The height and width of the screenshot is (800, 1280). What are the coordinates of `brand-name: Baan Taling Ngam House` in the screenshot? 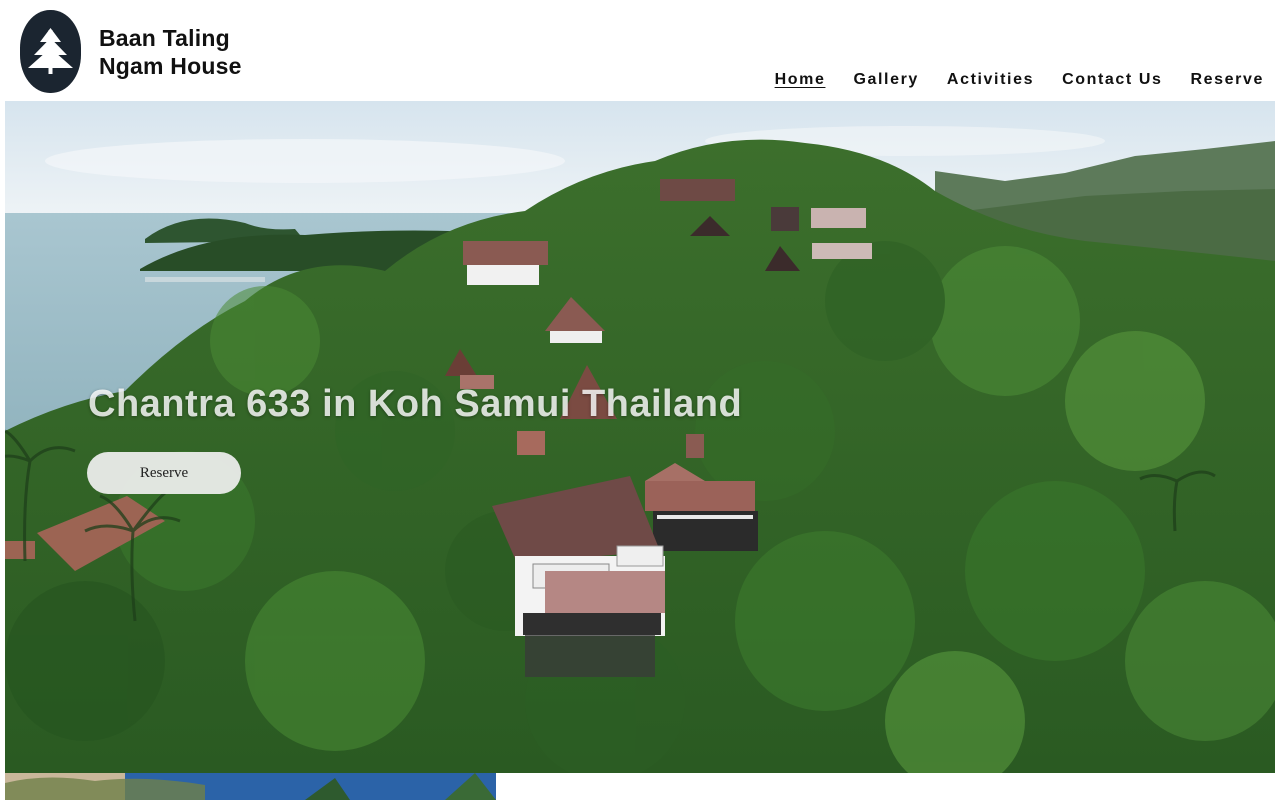 It's located at (170, 52).